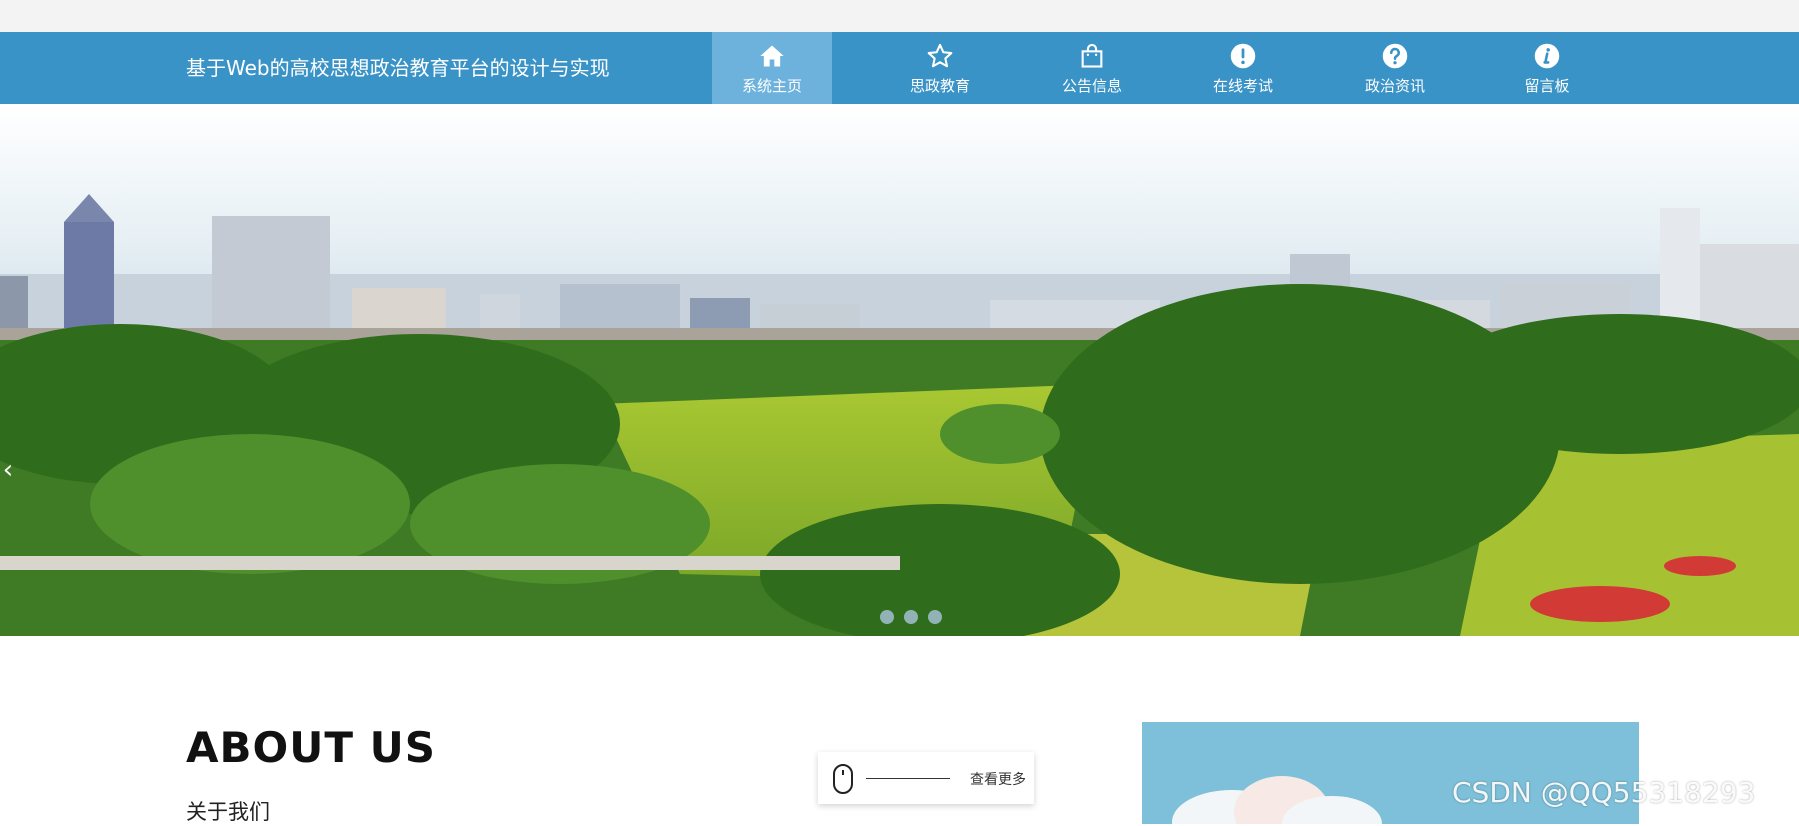  I want to click on home-icon, so click(772, 56).